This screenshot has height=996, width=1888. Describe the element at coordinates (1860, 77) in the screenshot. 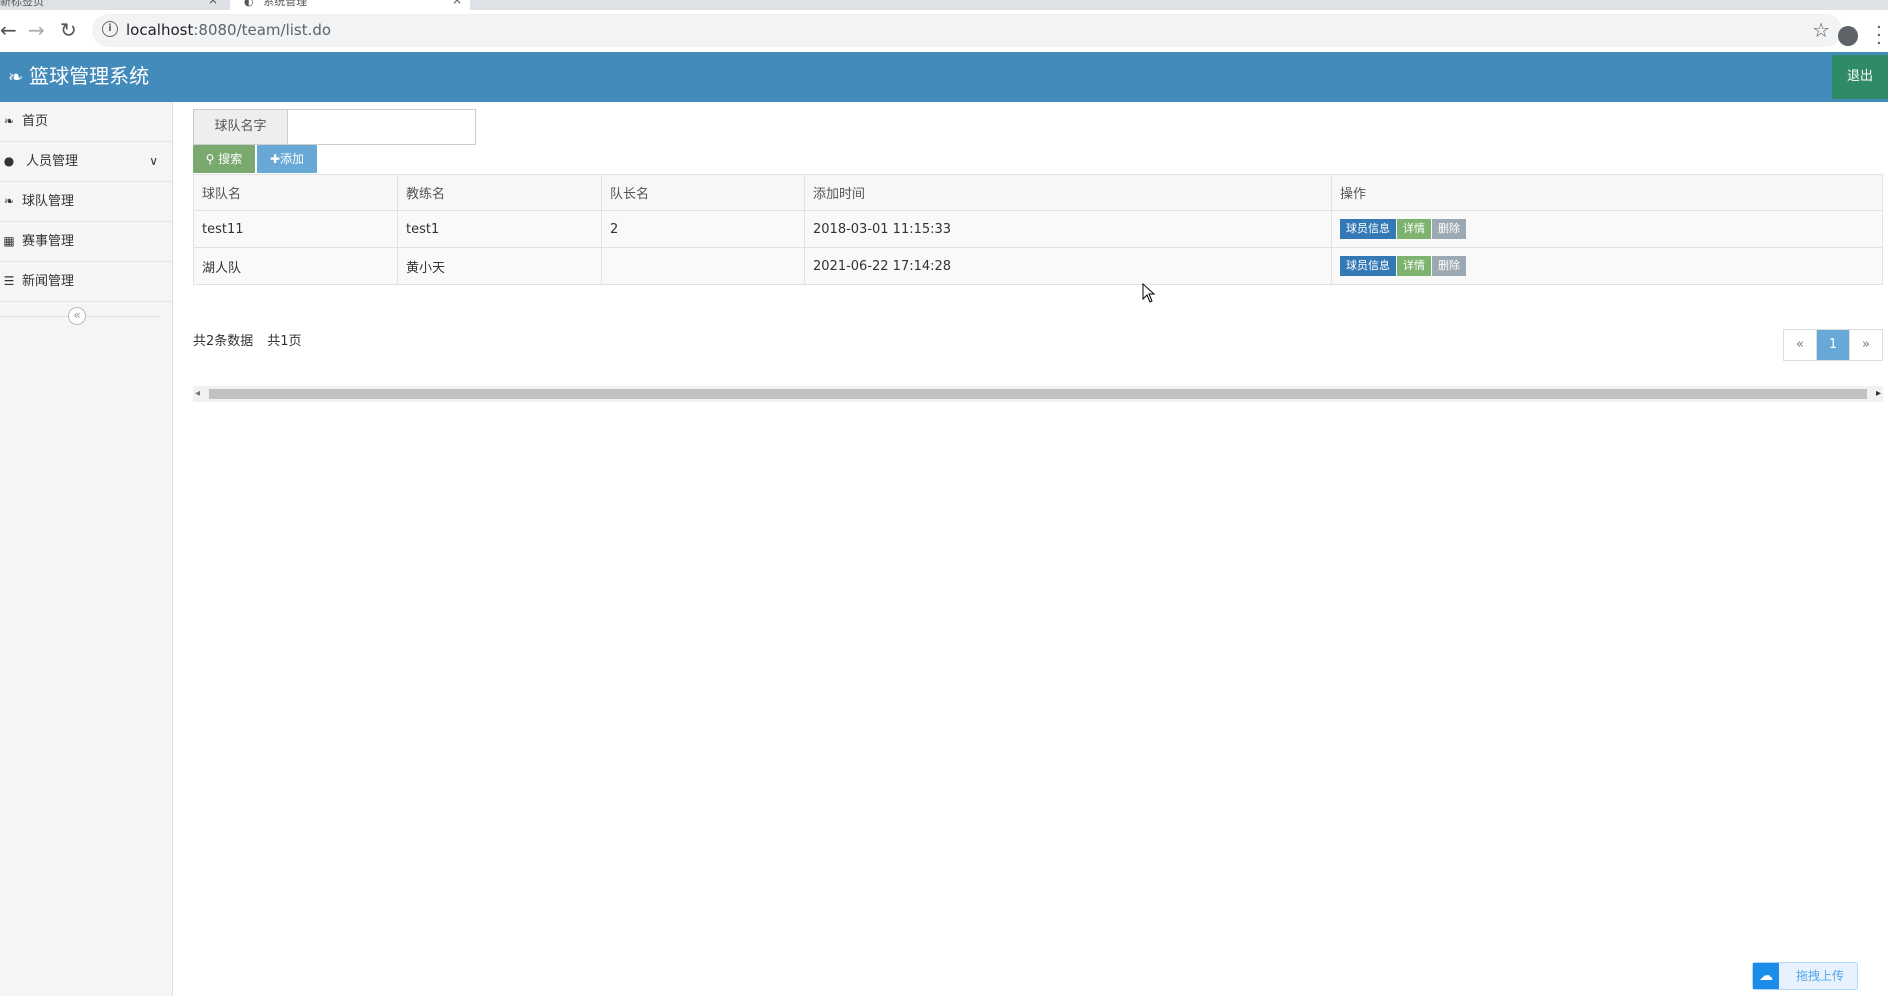

I see `logout-button: 退出` at that location.